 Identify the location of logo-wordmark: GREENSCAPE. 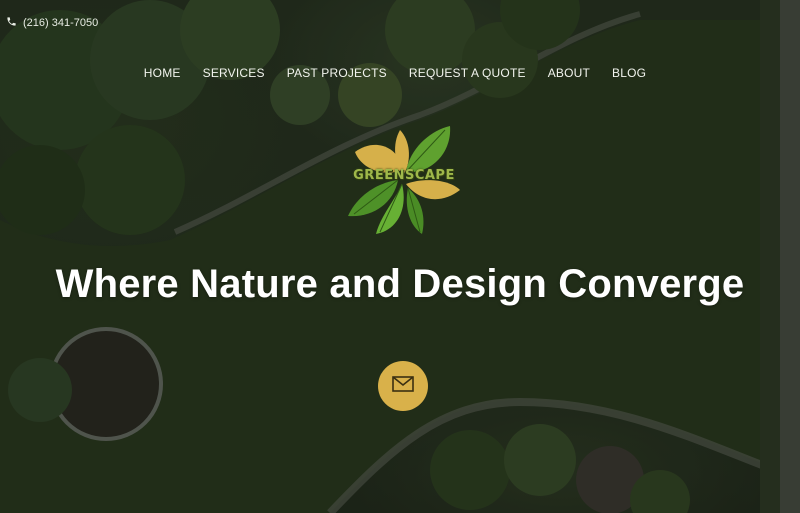
(404, 175).